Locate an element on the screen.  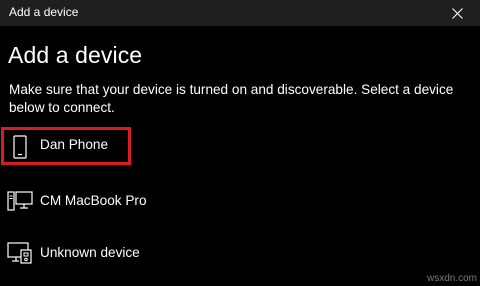
phone-icon is located at coordinates (20, 147).